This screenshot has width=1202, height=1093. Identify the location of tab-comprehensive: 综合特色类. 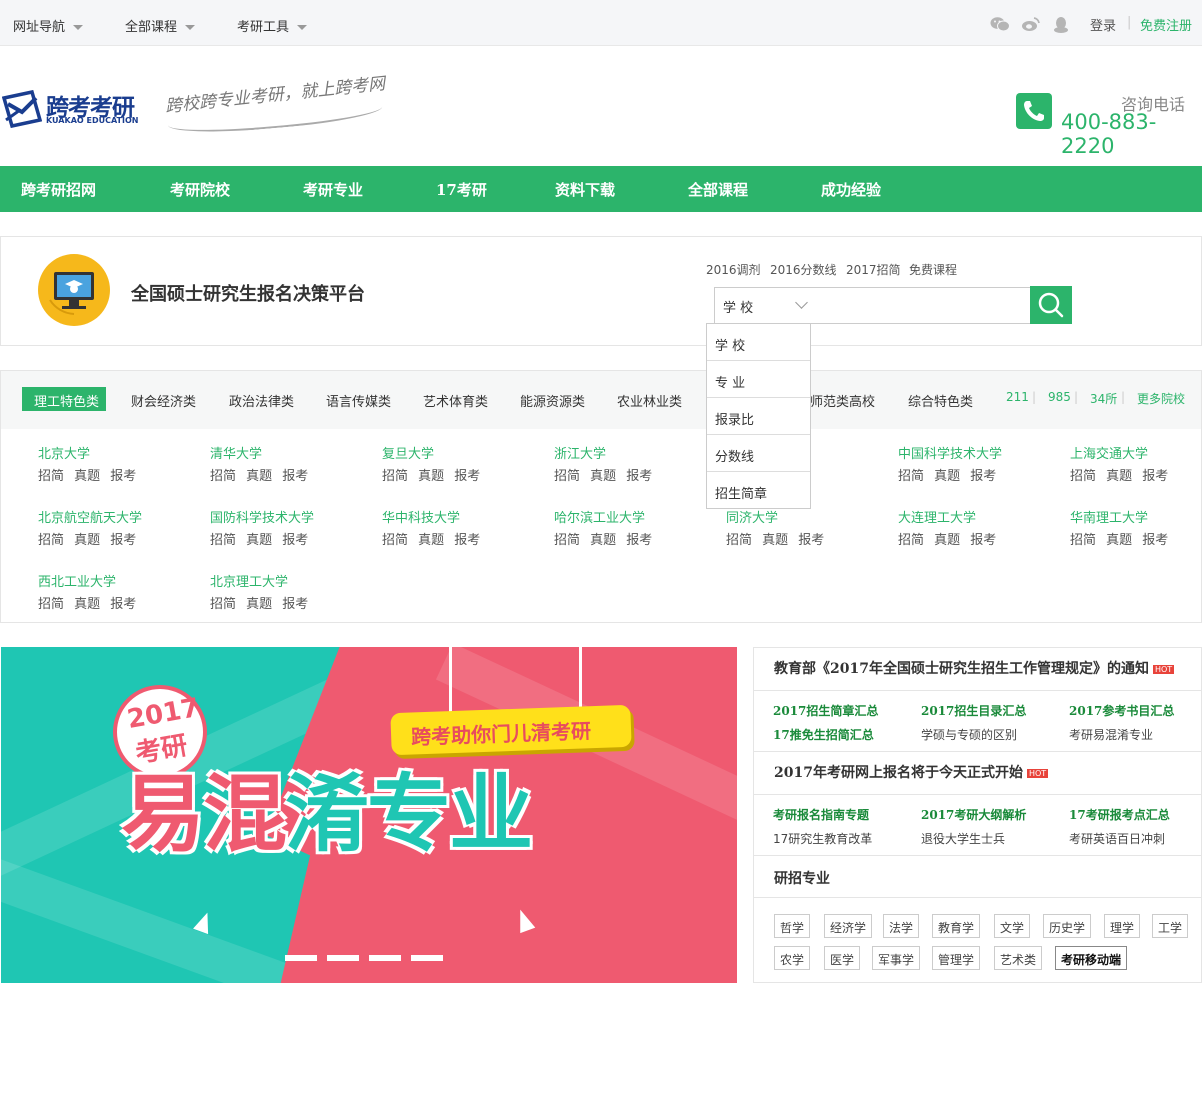
(940, 400).